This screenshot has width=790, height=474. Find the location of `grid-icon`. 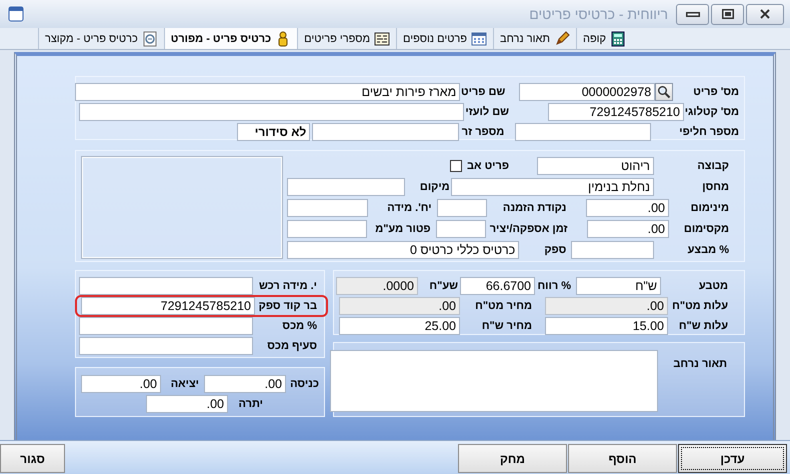

grid-icon is located at coordinates (479, 38).